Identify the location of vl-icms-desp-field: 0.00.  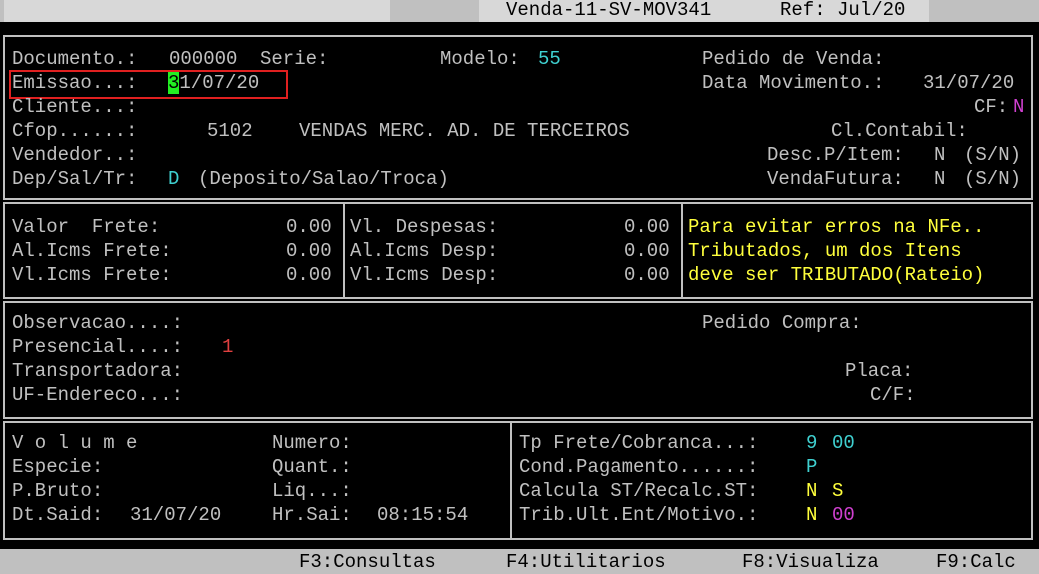
(647, 275).